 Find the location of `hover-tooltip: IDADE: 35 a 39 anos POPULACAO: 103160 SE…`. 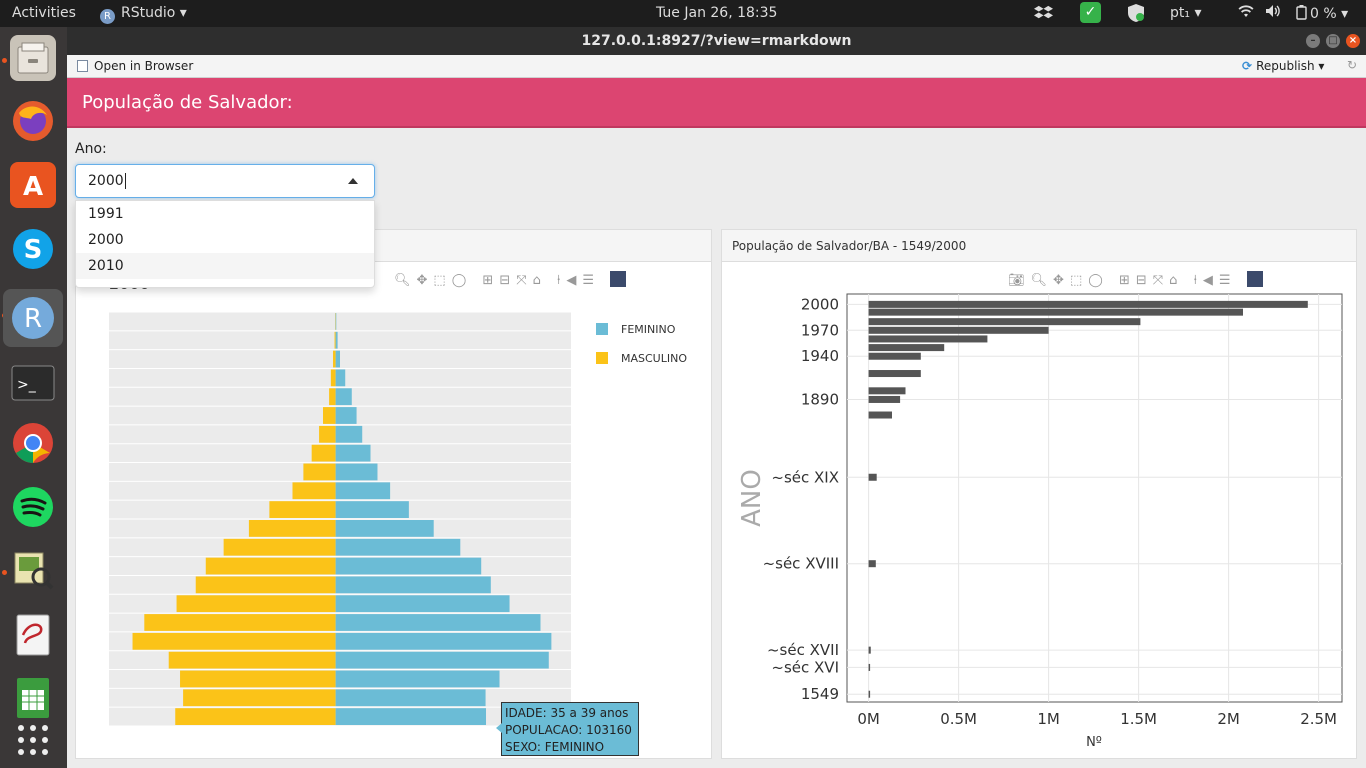

hover-tooltip: IDADE: 35 a 39 anos POPULACAO: 103160 SE… is located at coordinates (567, 729).